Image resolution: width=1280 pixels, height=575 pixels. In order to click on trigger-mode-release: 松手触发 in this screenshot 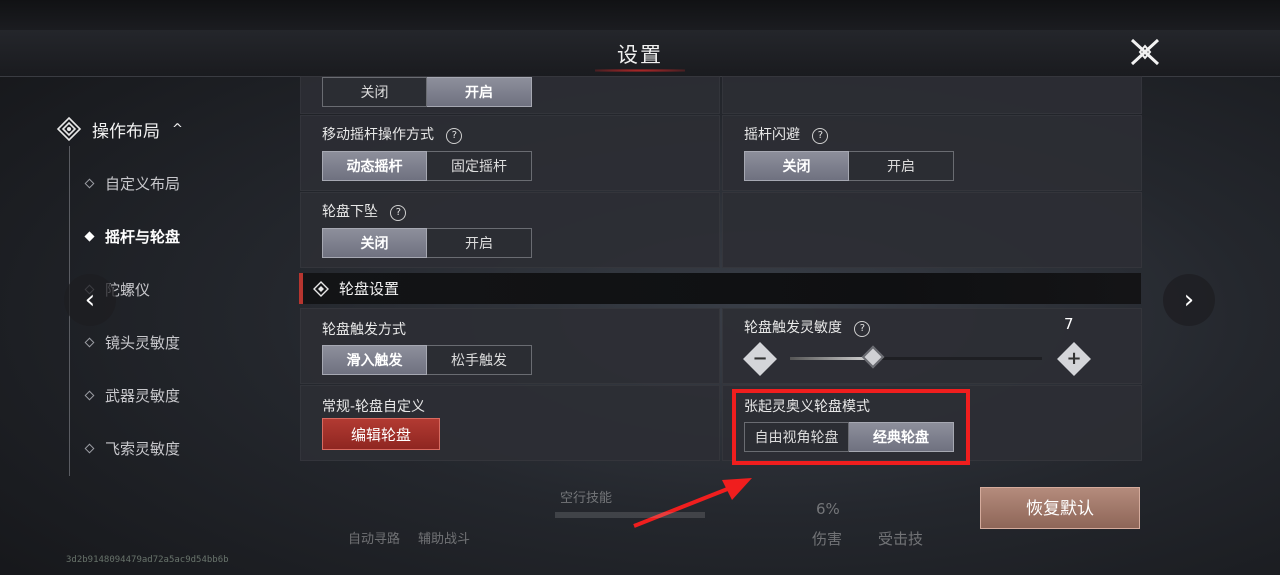, I will do `click(479, 360)`.